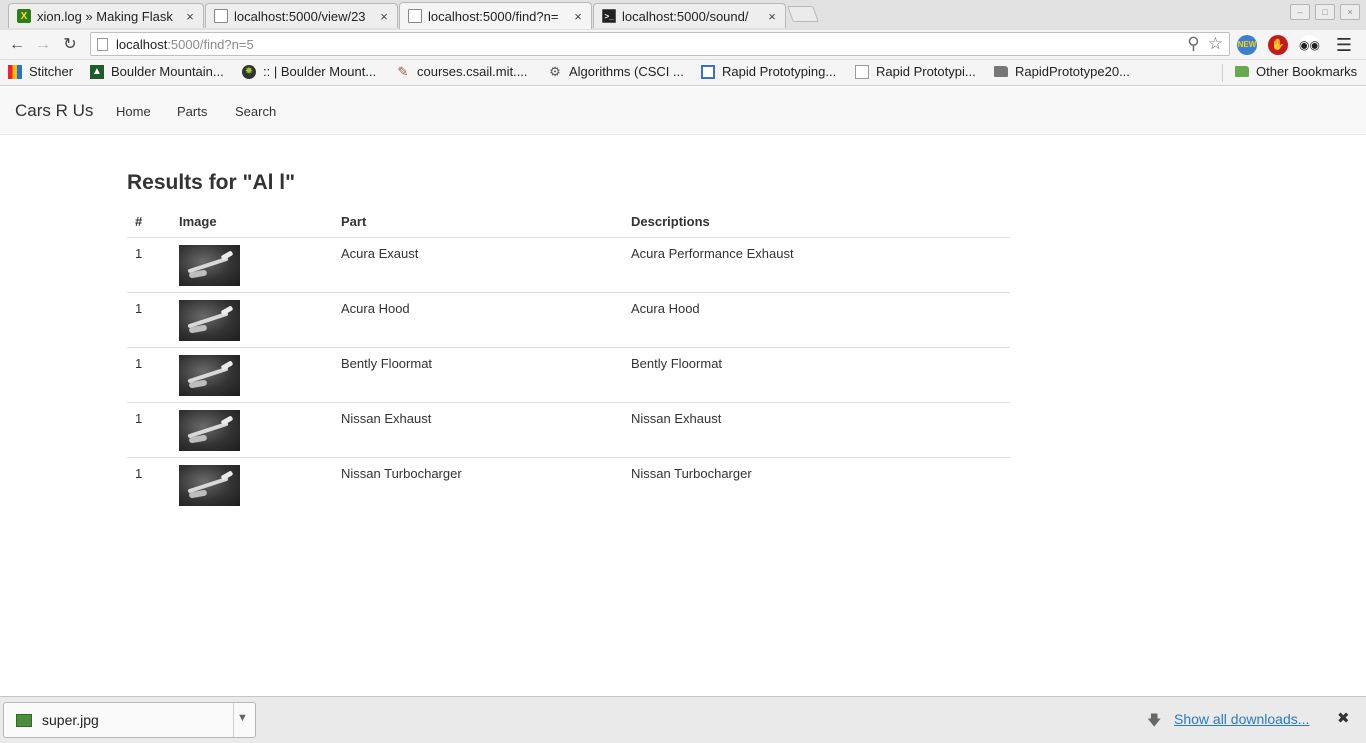 The width and height of the screenshot is (1366, 743). Describe the element at coordinates (816, 485) in the screenshot. I see `part-description: Nissan Turbocharger` at that location.